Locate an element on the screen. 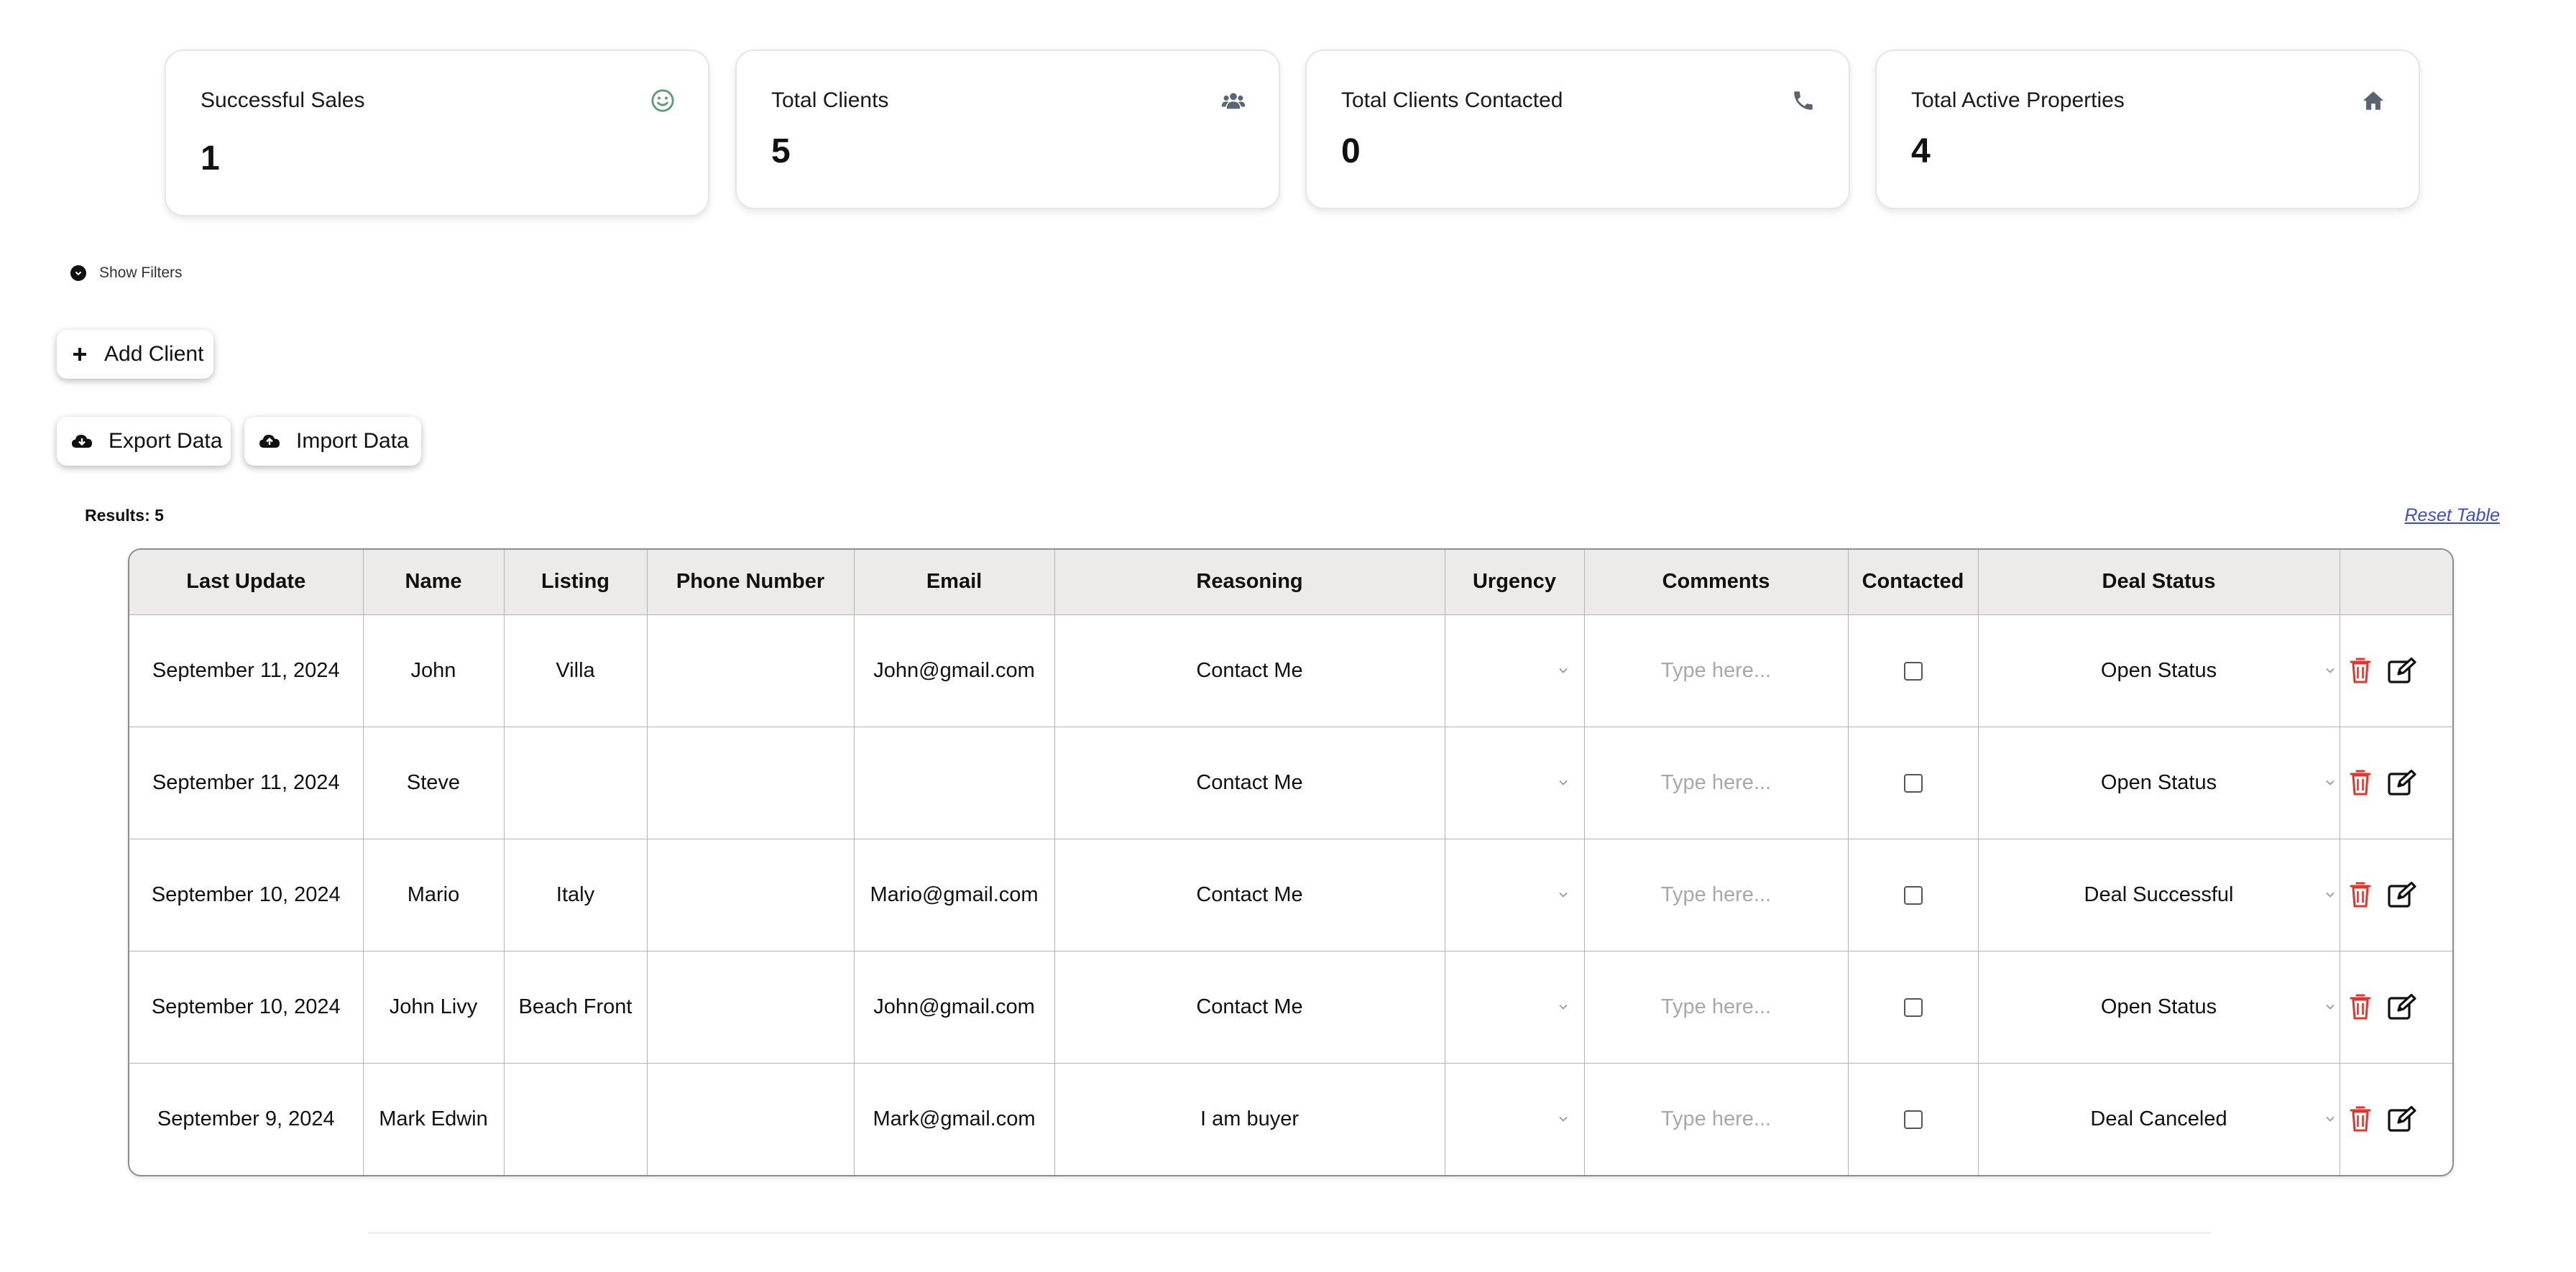  column-header: Phone Number is located at coordinates (750, 582).